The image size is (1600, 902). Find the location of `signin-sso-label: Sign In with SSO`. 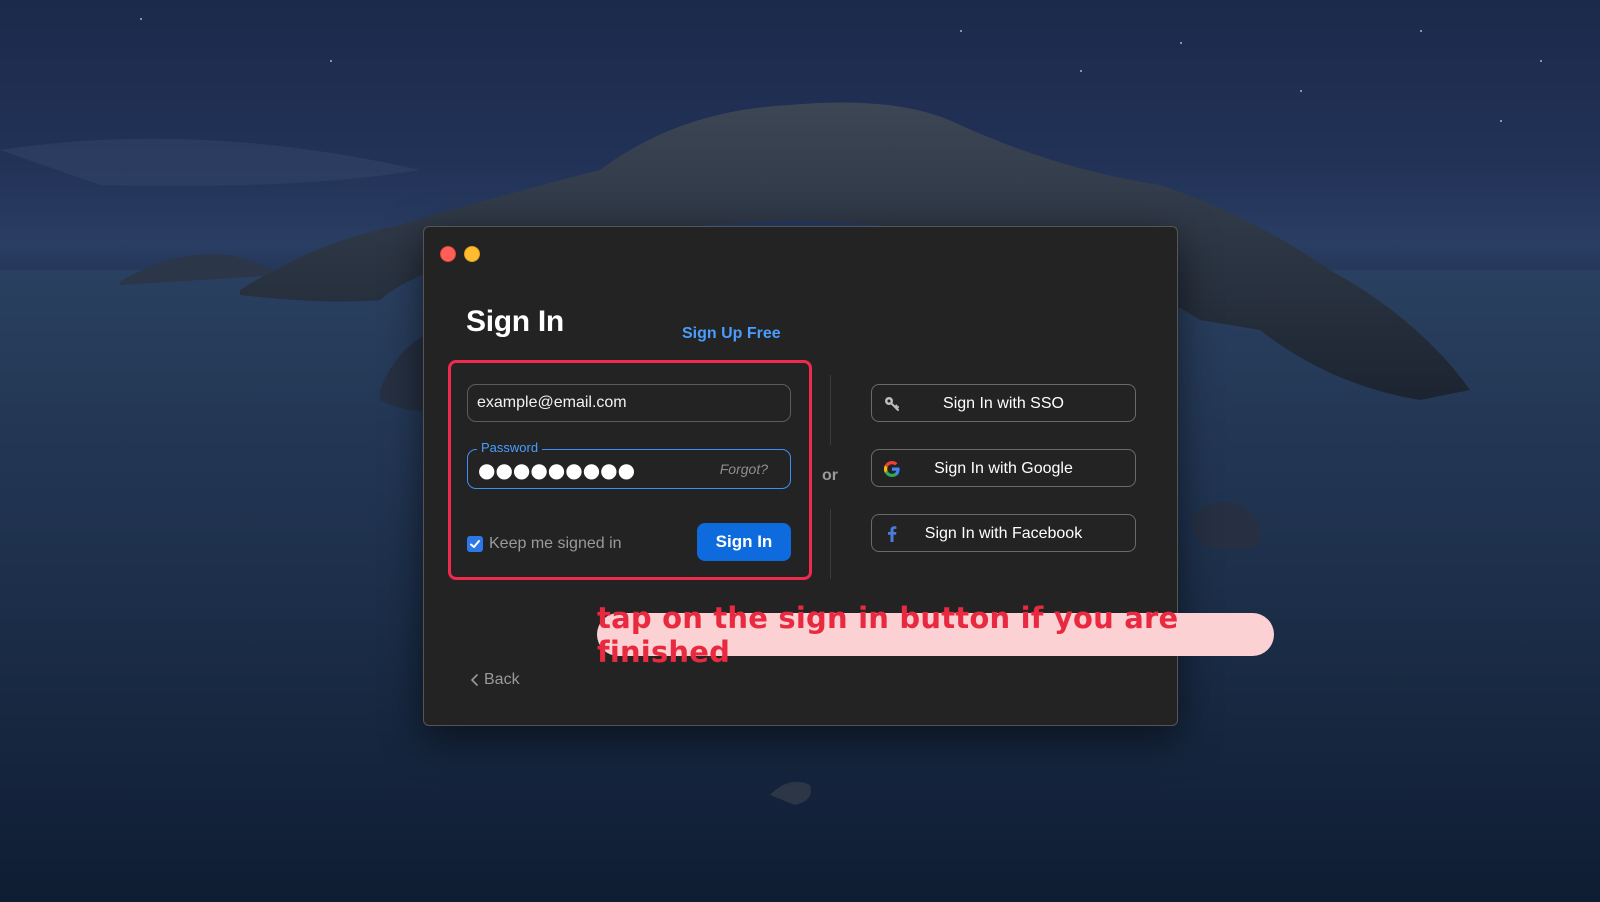

signin-sso-label: Sign In with SSO is located at coordinates (1003, 403).